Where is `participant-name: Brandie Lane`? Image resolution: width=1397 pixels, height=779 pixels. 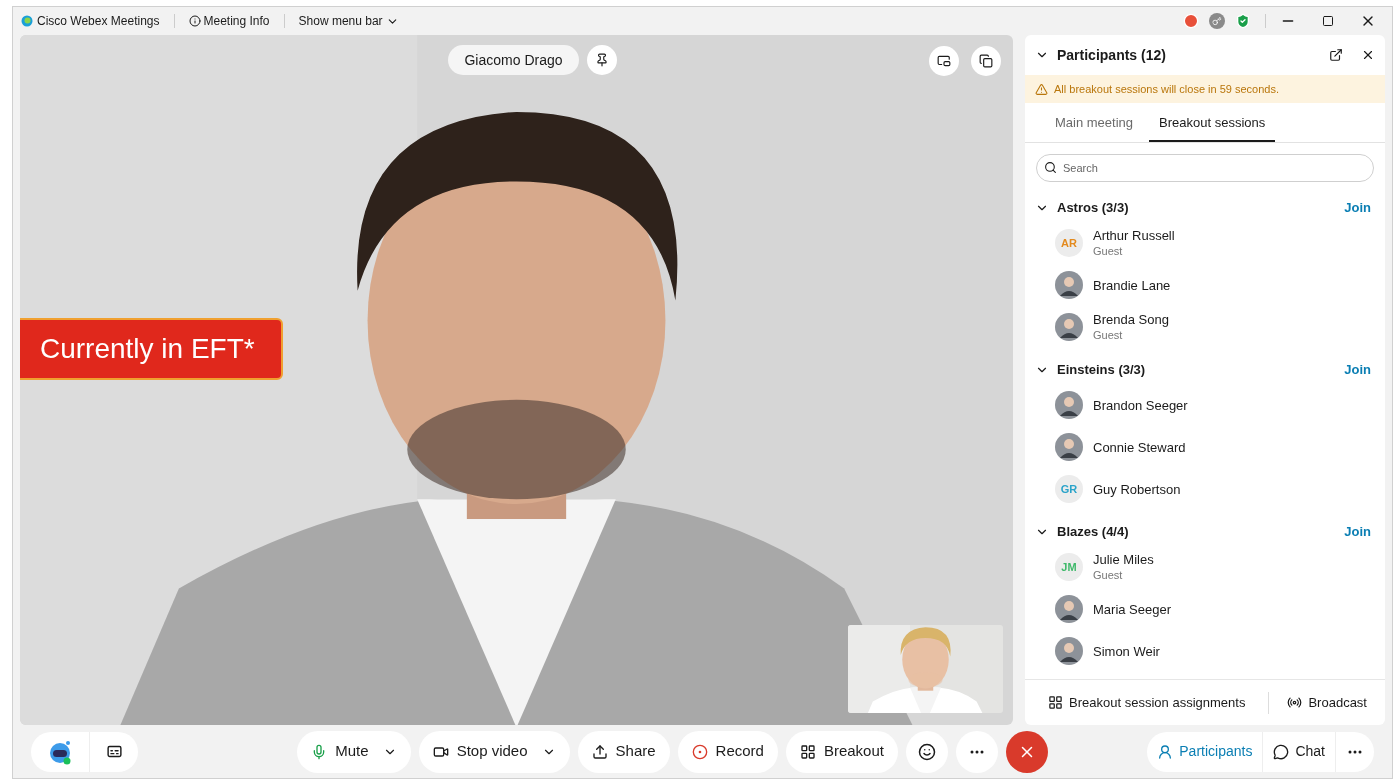 participant-name: Brandie Lane is located at coordinates (1132, 285).